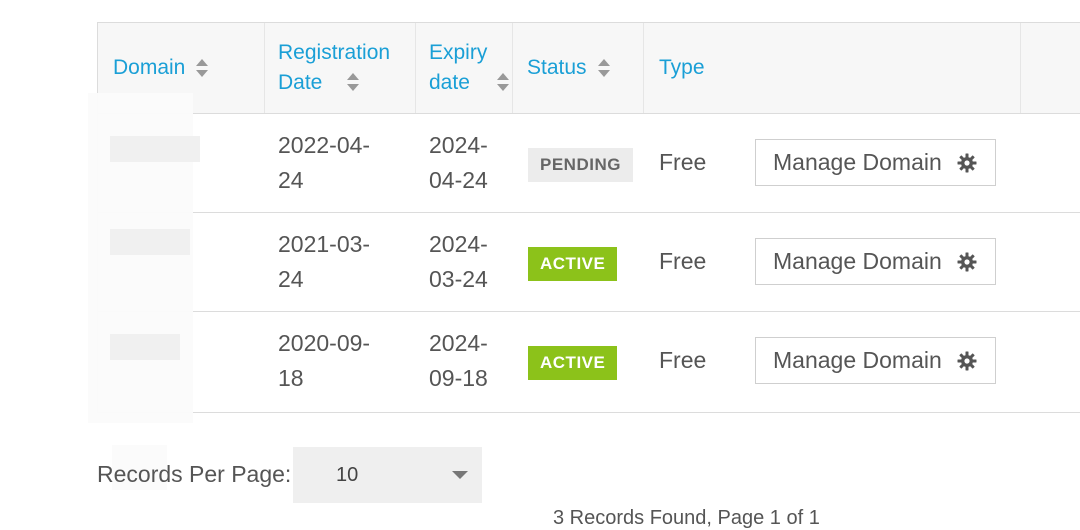 The image size is (1080, 530). What do you see at coordinates (324, 261) in the screenshot?
I see `registration-date: 2021-03-24` at bounding box center [324, 261].